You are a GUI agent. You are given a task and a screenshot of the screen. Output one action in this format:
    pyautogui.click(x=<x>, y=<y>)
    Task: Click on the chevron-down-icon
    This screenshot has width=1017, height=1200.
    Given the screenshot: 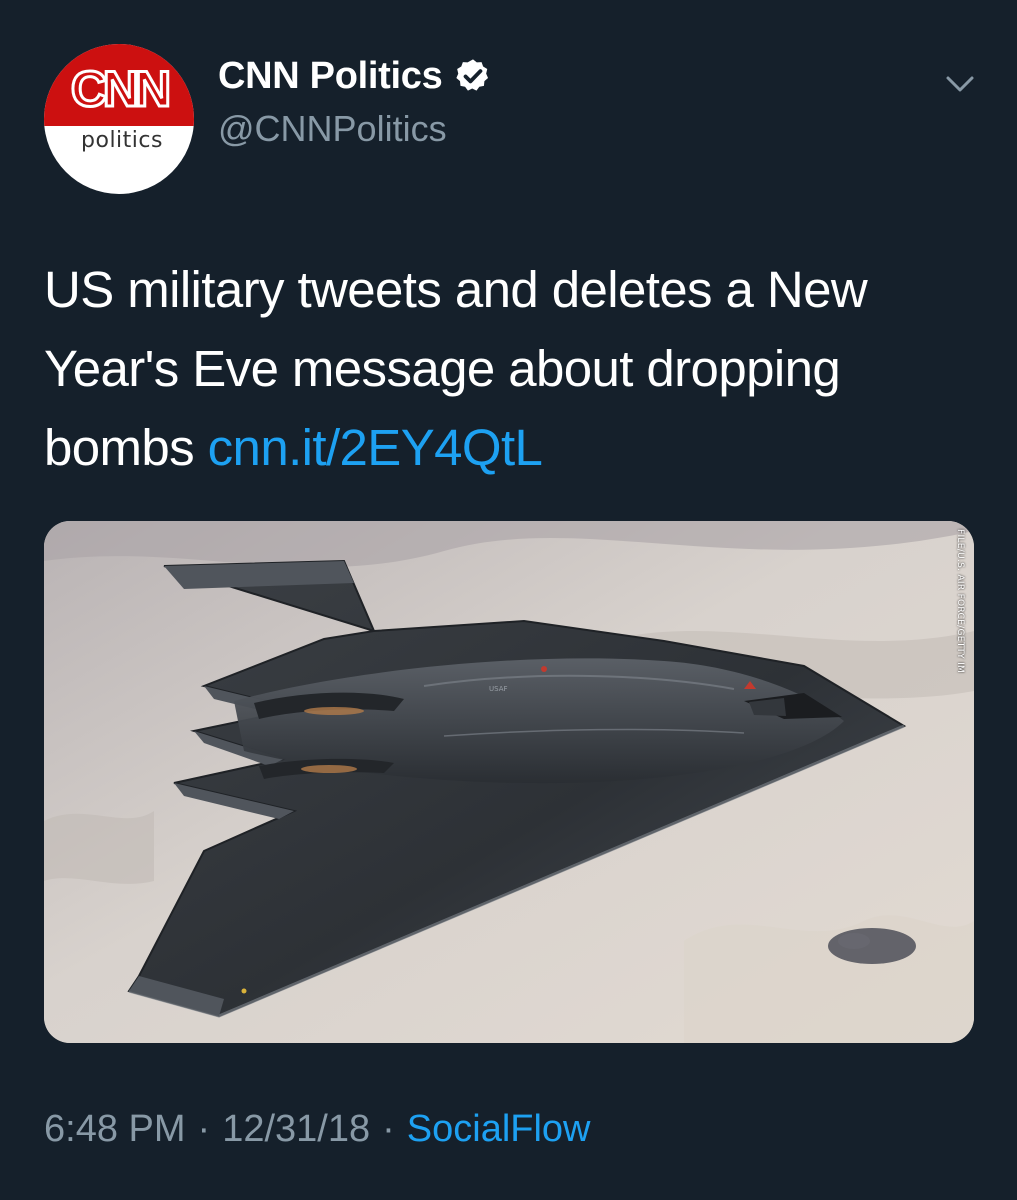 What is the action you would take?
    pyautogui.click(x=960, y=84)
    